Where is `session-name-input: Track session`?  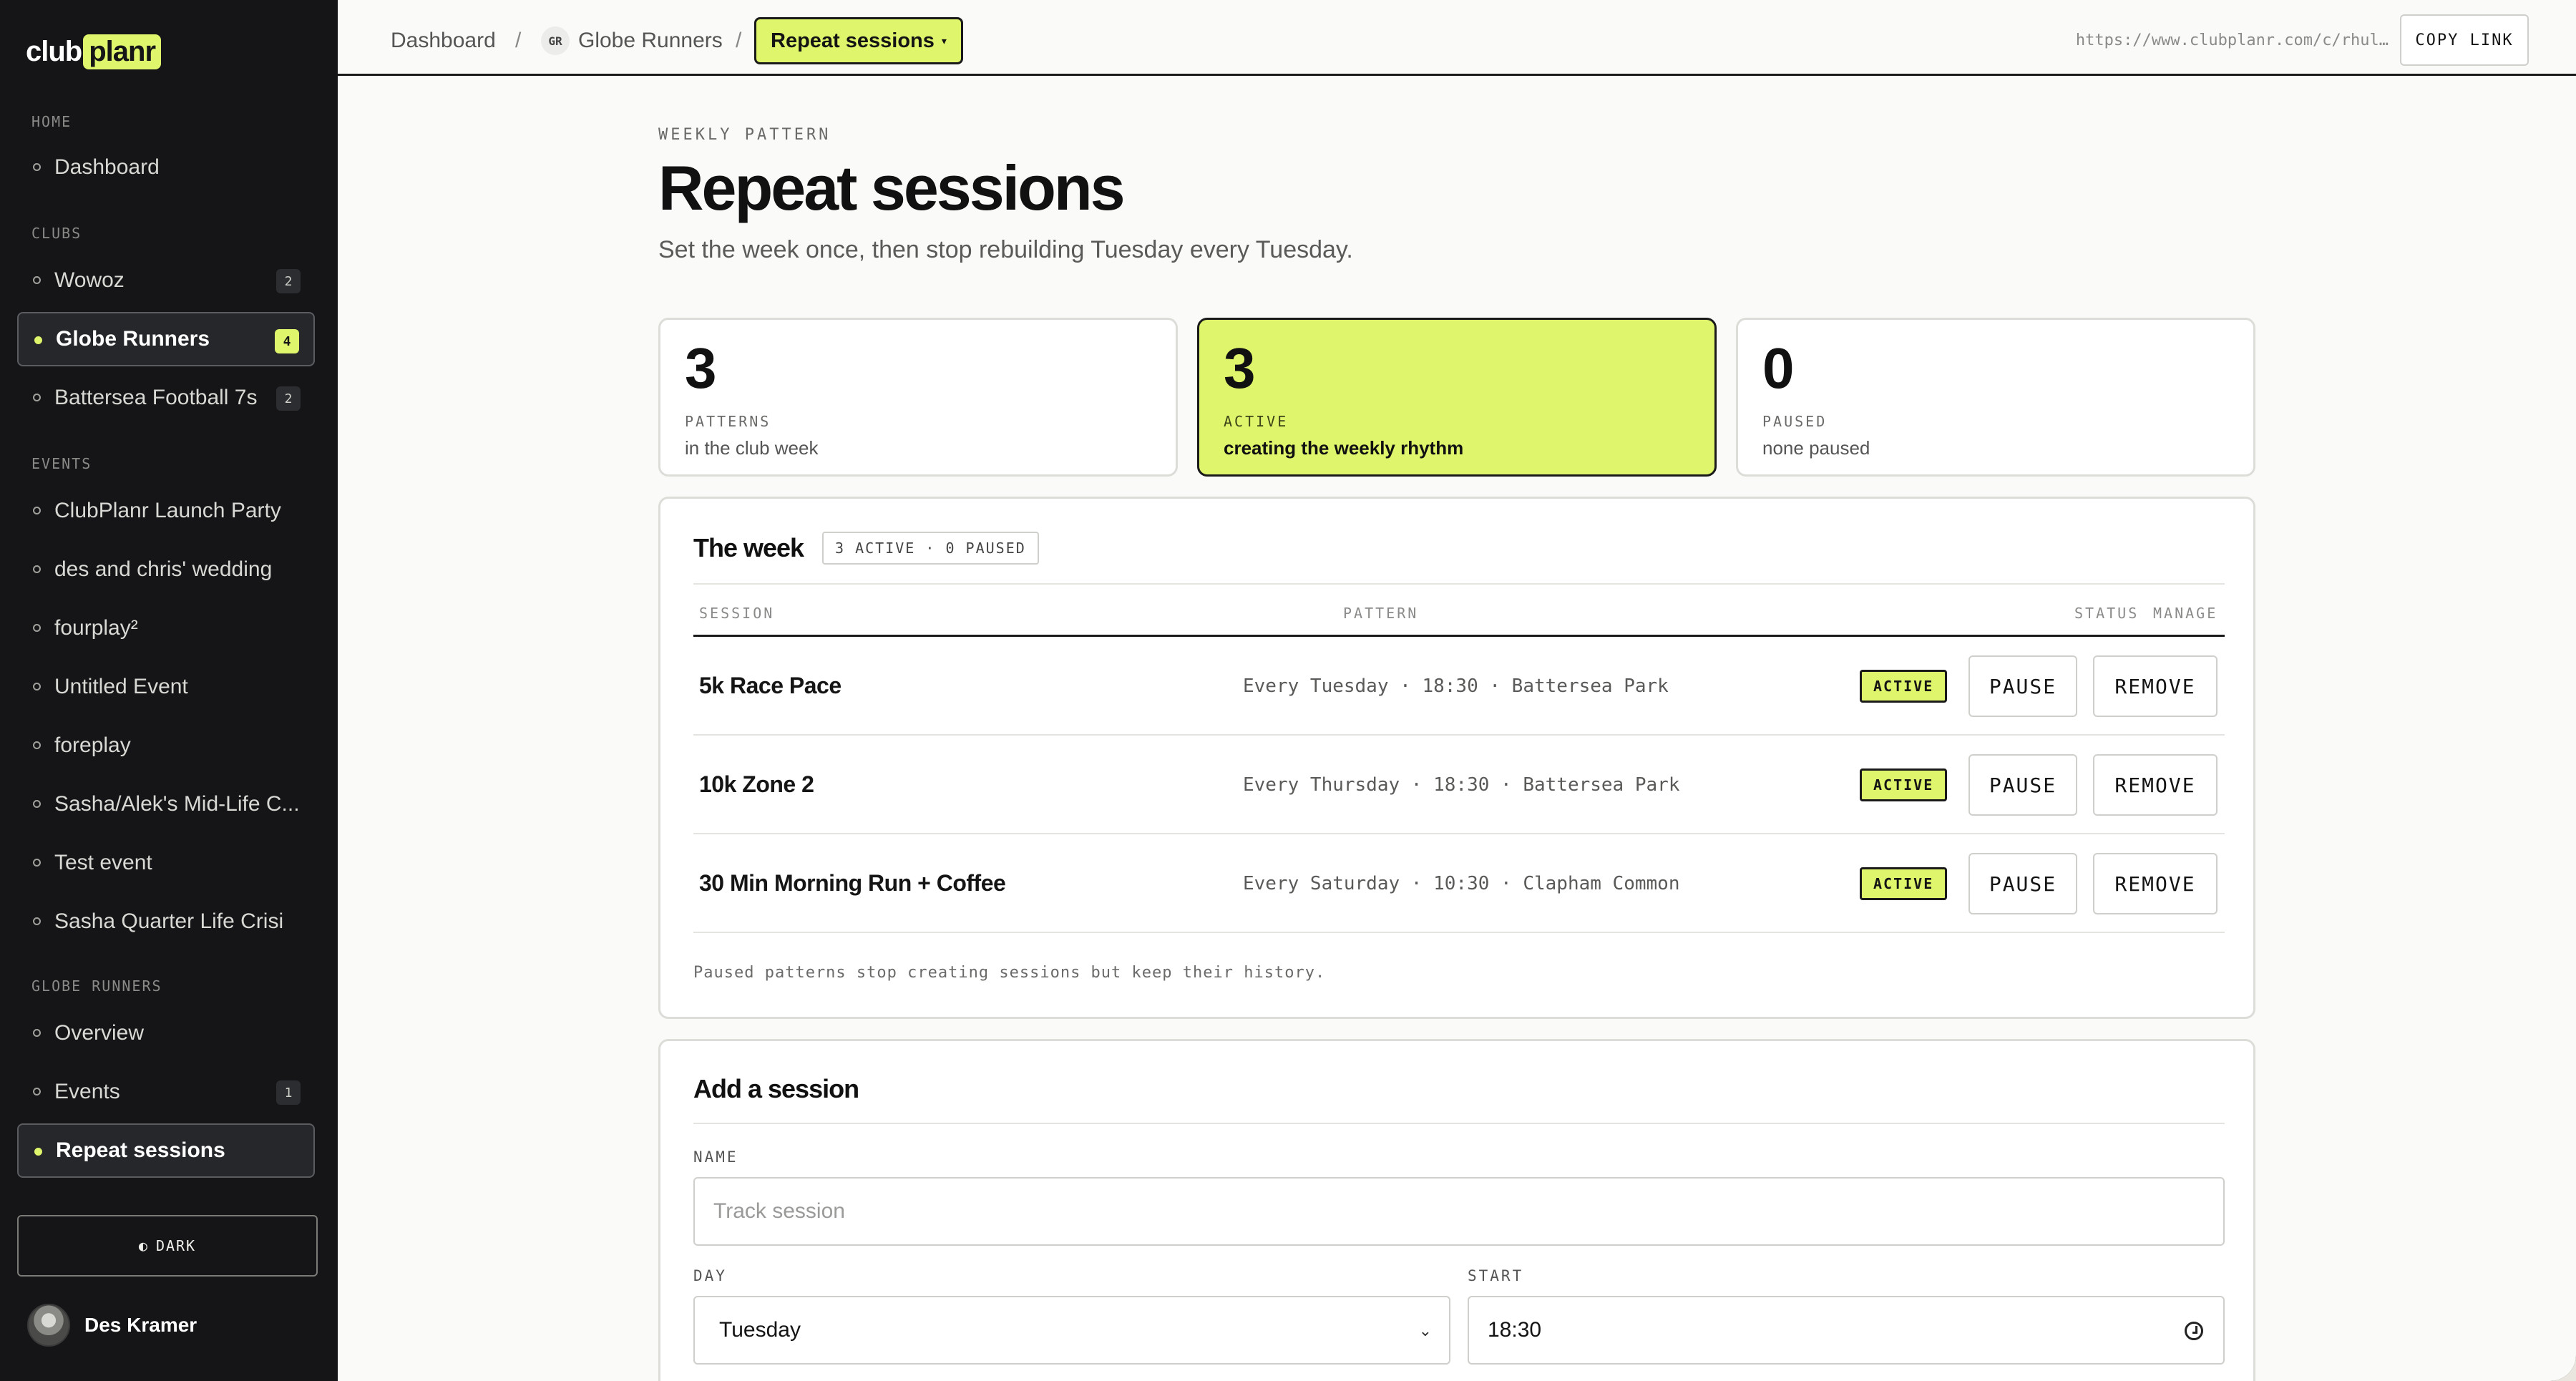
session-name-input: Track session is located at coordinates (1459, 1211).